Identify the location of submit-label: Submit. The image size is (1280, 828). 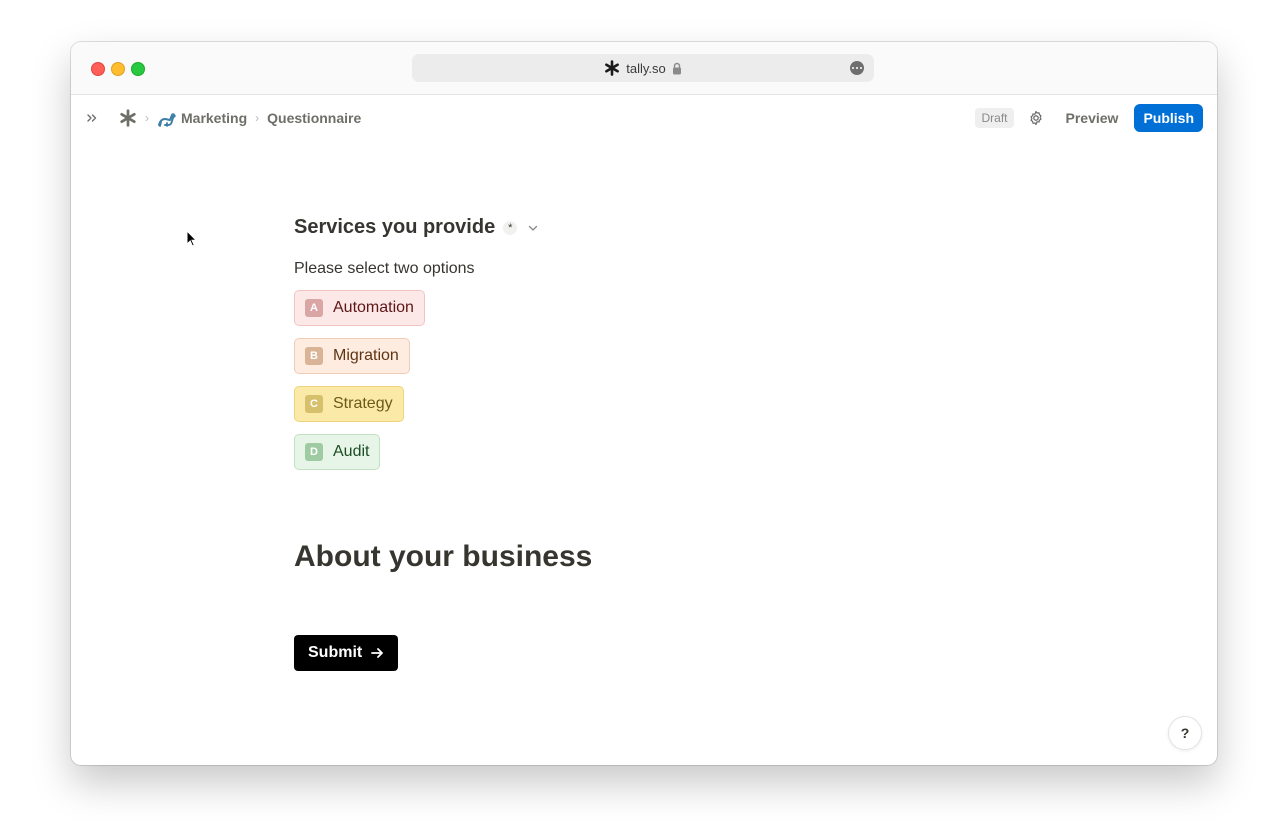
(335, 652).